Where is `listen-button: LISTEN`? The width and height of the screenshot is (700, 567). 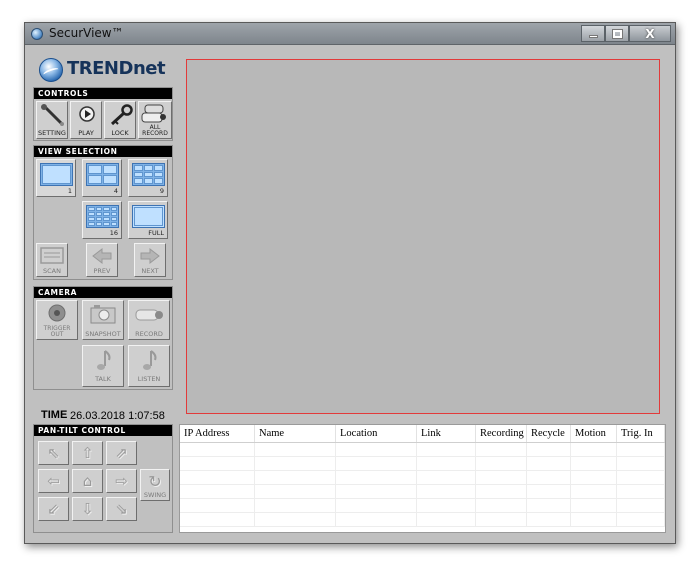
listen-button: LISTEN is located at coordinates (149, 366).